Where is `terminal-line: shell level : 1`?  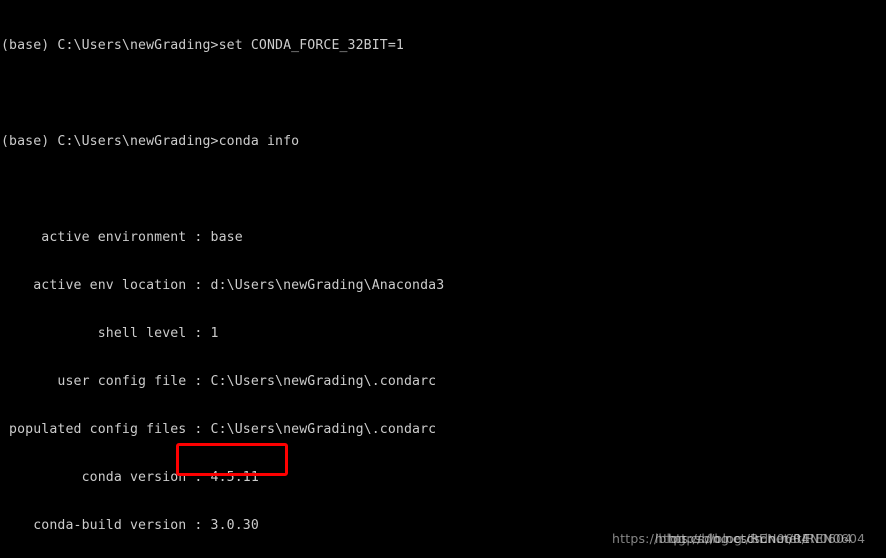
terminal-line: shell level : 1 is located at coordinates (110, 333).